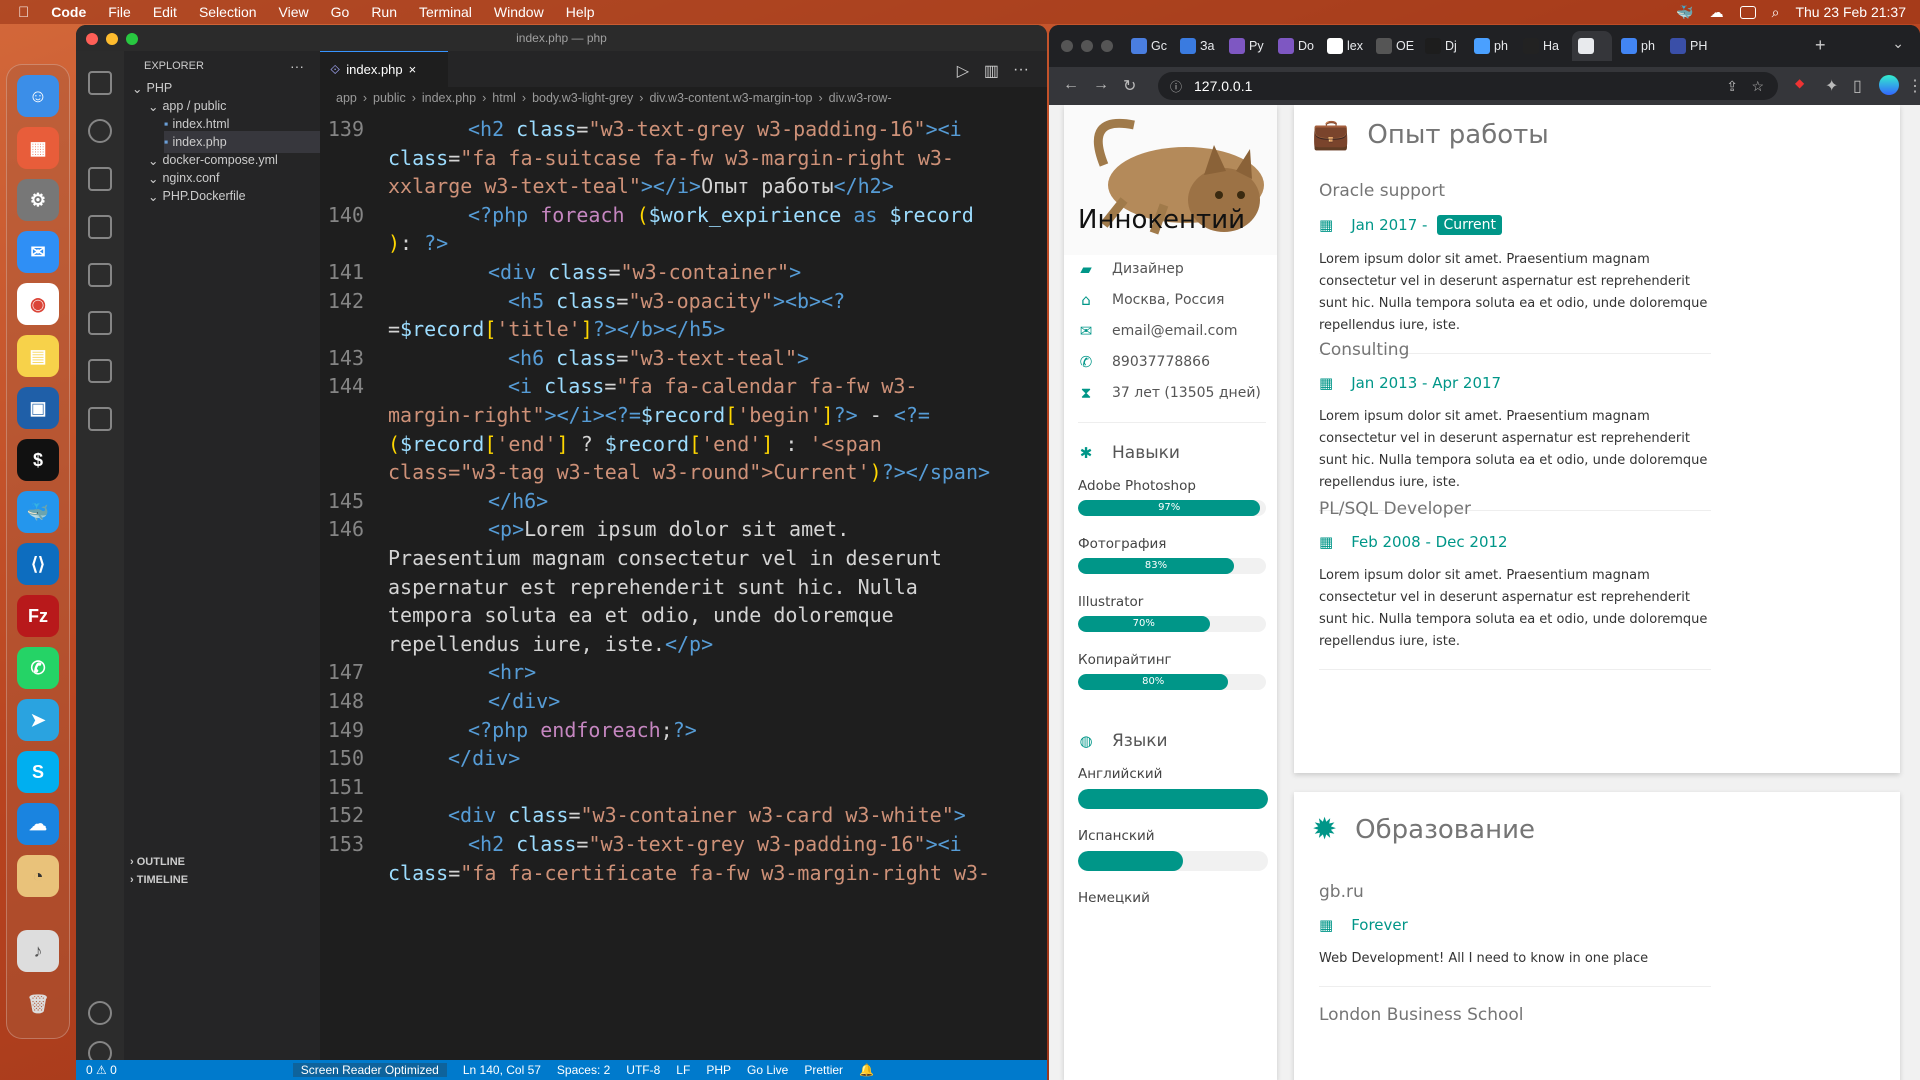  Describe the element at coordinates (38, 200) in the screenshot. I see `system-settings-icon: ⚙` at that location.